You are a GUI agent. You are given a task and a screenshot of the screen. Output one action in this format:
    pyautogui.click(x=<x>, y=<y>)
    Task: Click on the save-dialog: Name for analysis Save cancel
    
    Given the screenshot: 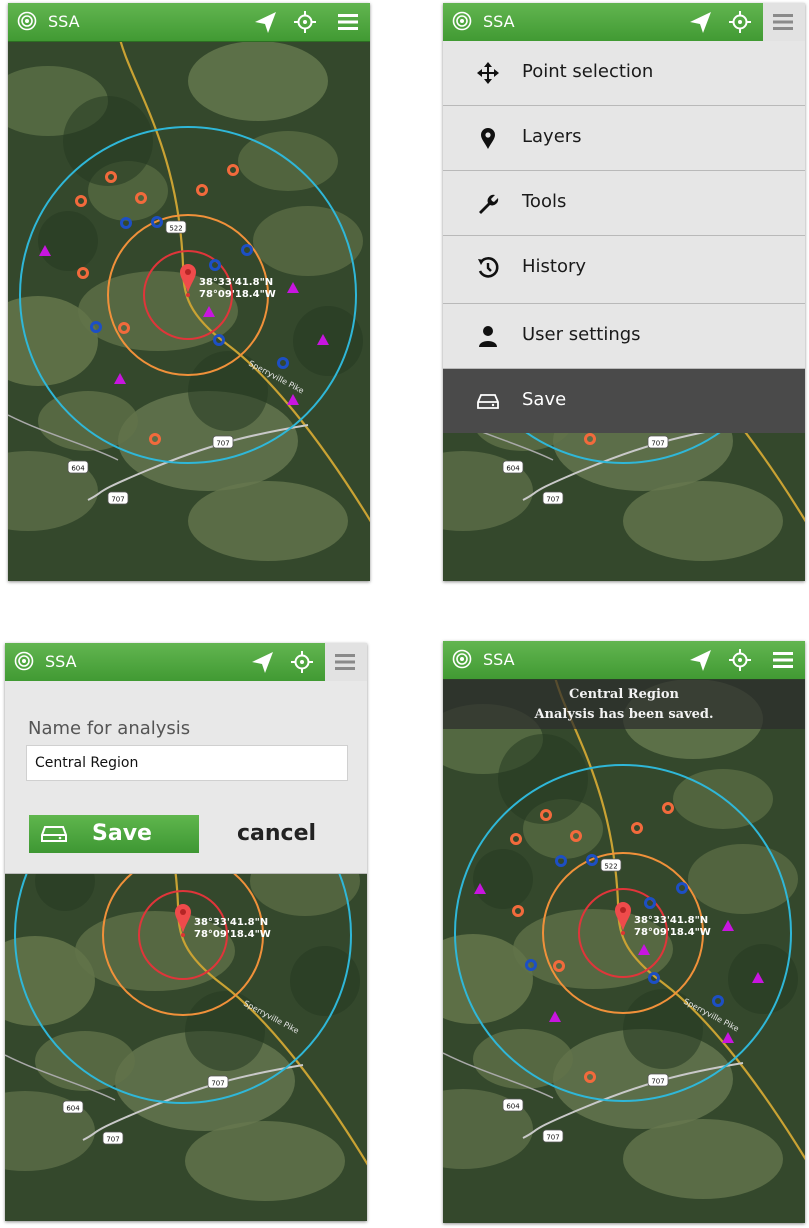 What is the action you would take?
    pyautogui.click(x=186, y=777)
    